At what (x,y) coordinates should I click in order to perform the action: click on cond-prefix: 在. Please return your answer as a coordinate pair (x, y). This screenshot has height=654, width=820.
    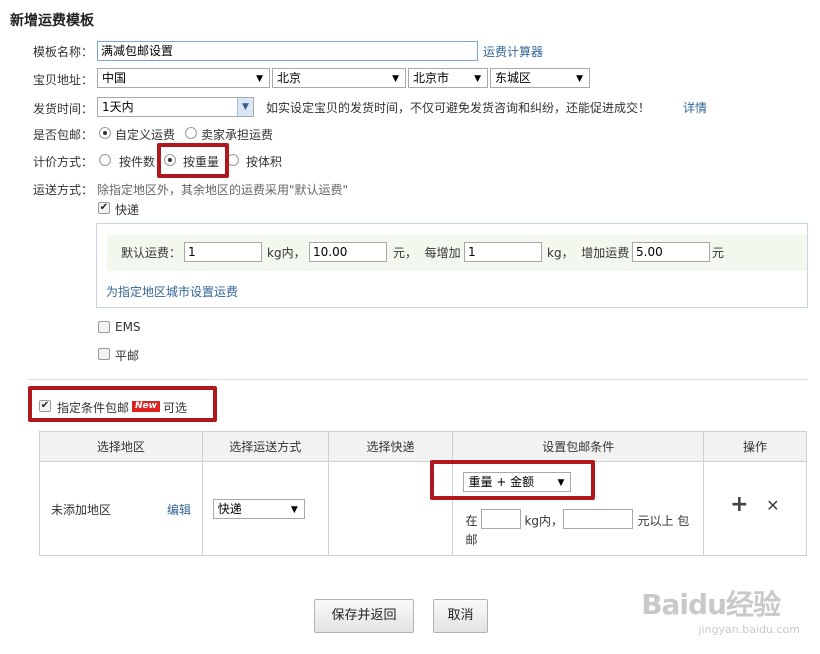
    Looking at the image, I should click on (471, 521).